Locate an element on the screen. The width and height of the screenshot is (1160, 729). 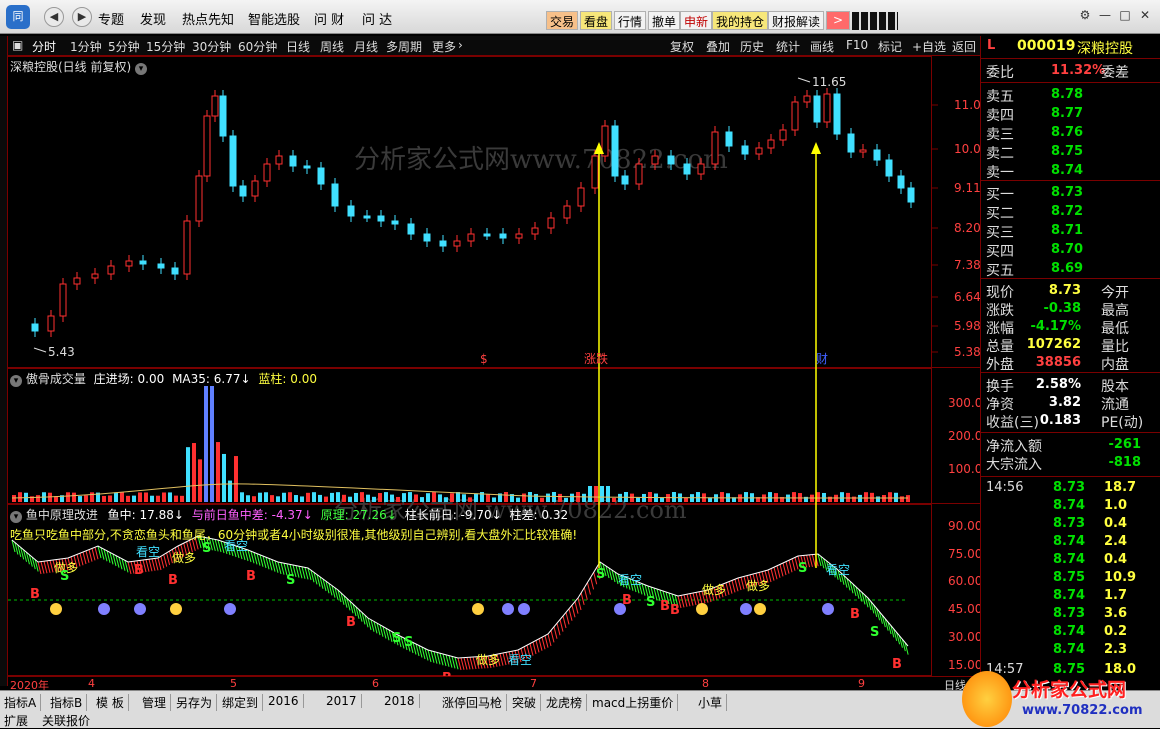
bottom-tab: 2016 is located at coordinates (286, 701).